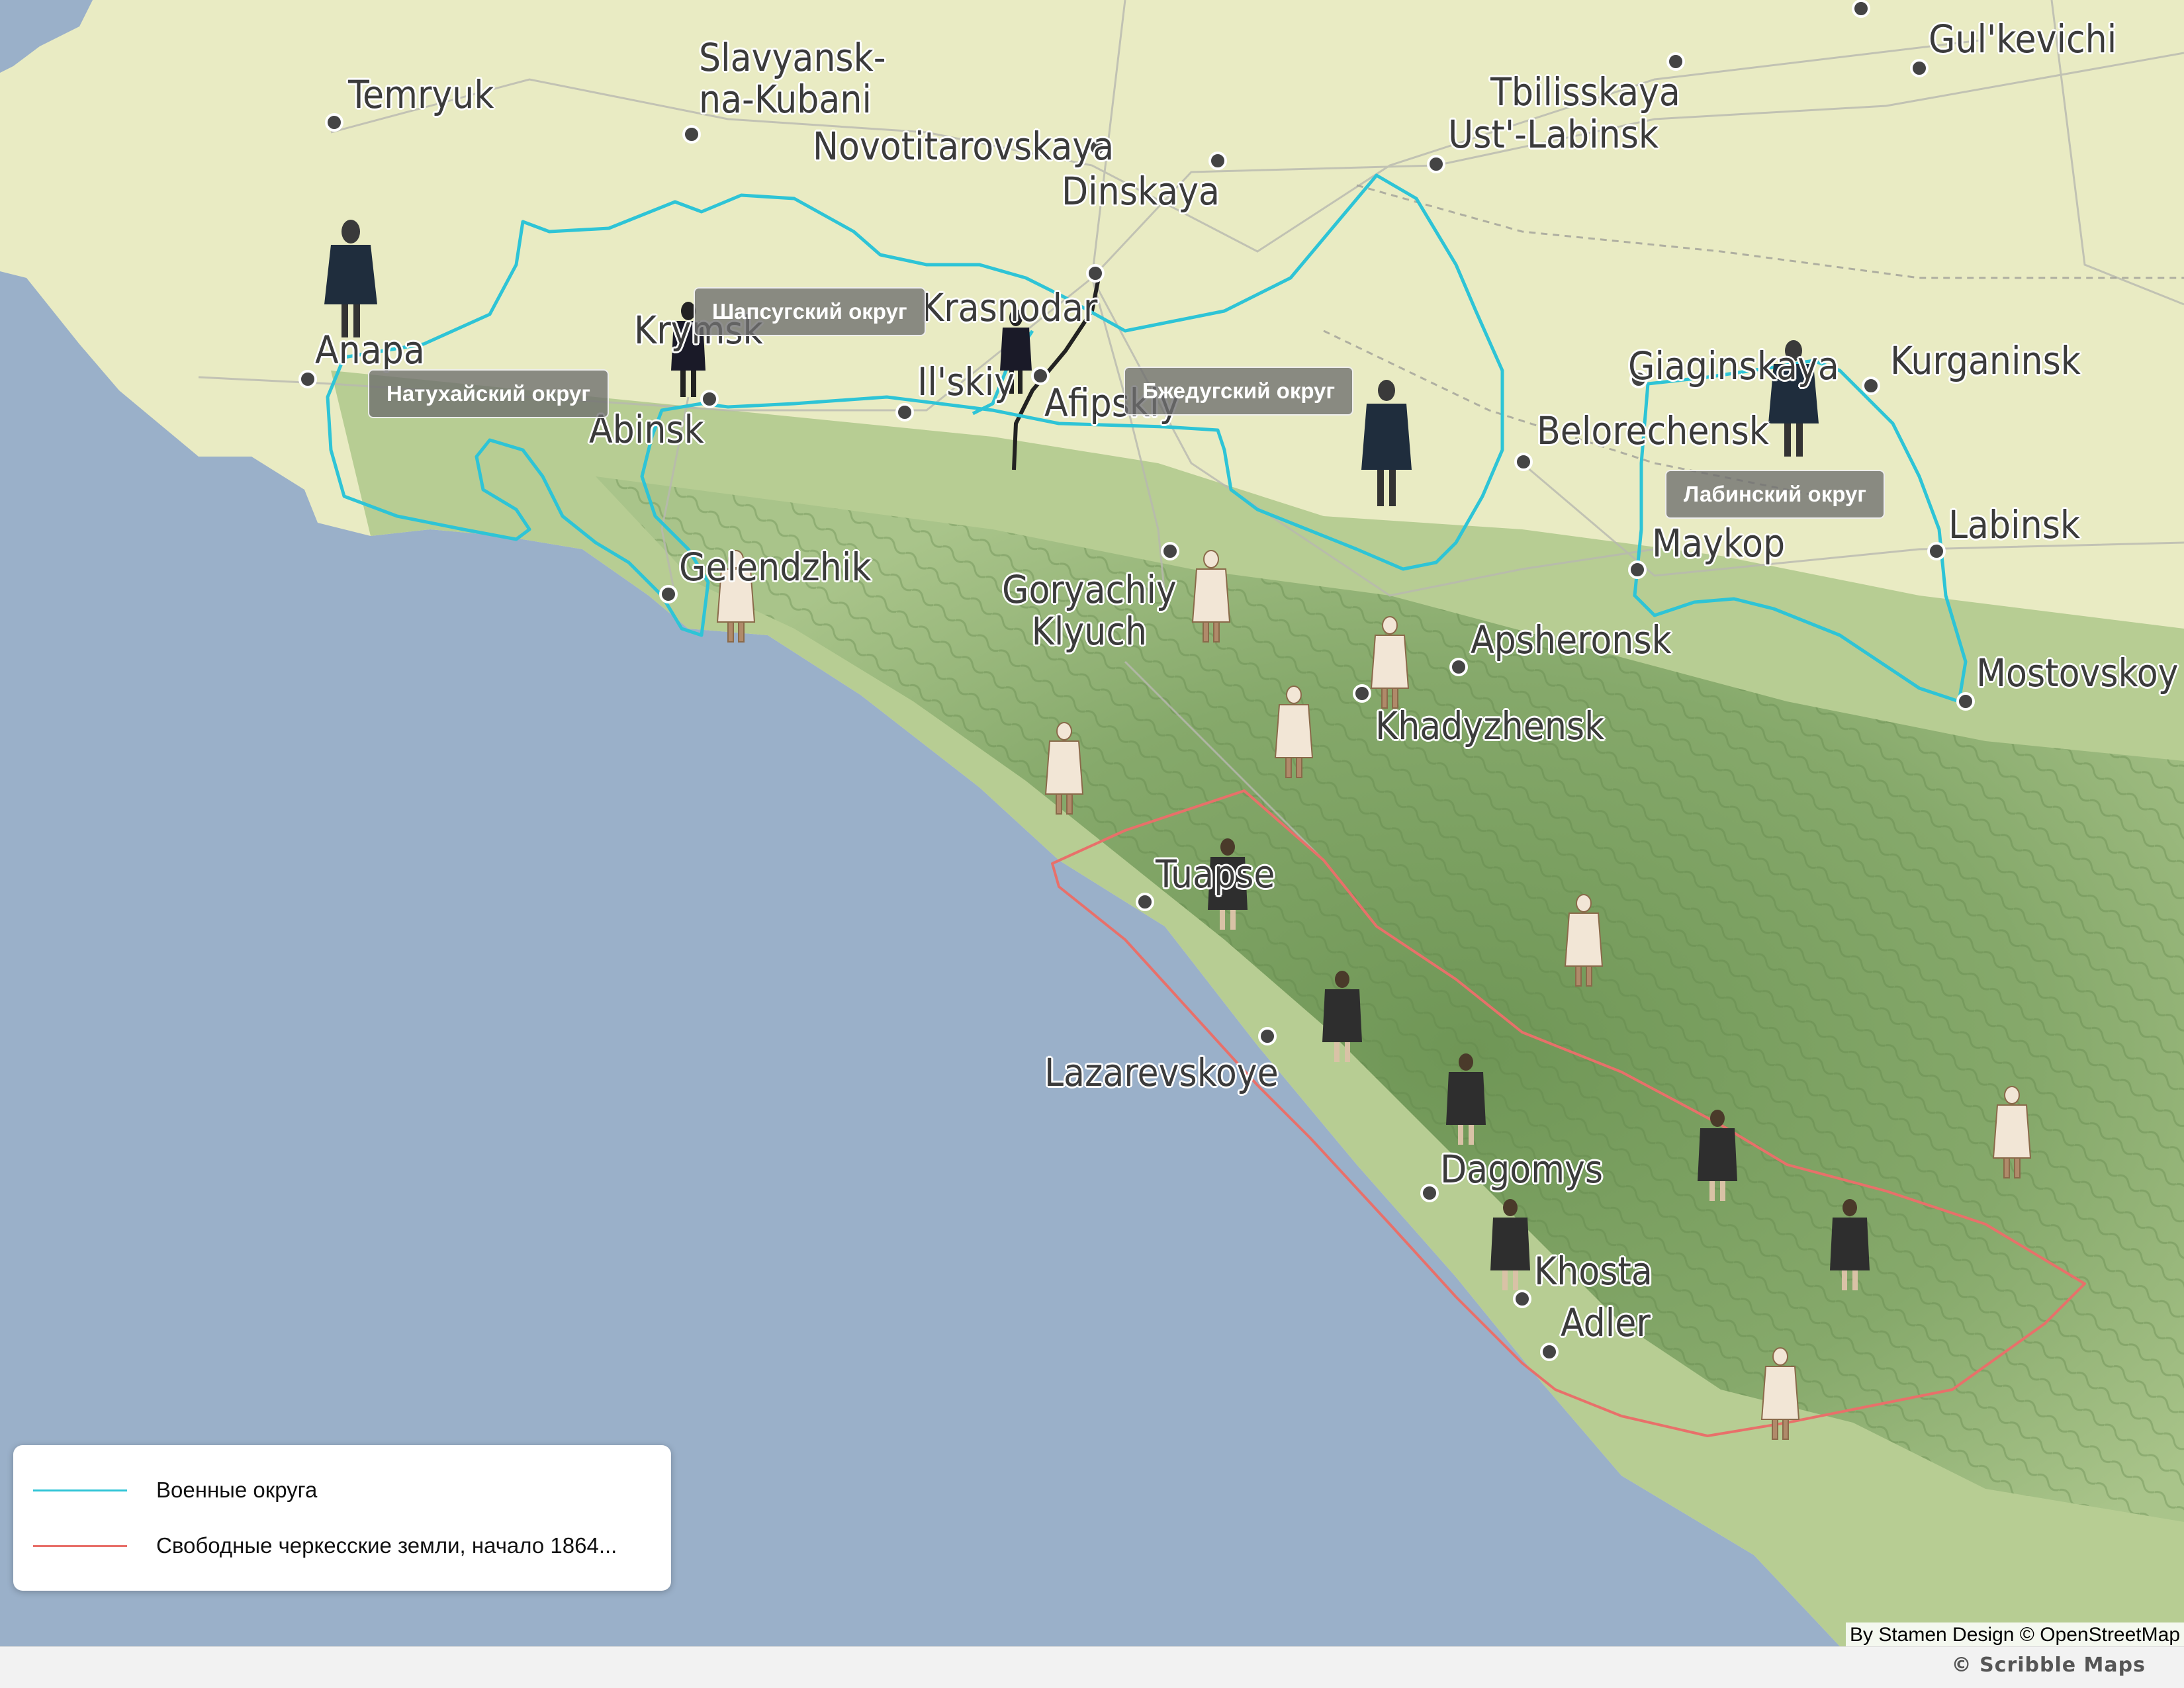  What do you see at coordinates (237, 1490) in the screenshot?
I see `legend-label-military: Военные округа` at bounding box center [237, 1490].